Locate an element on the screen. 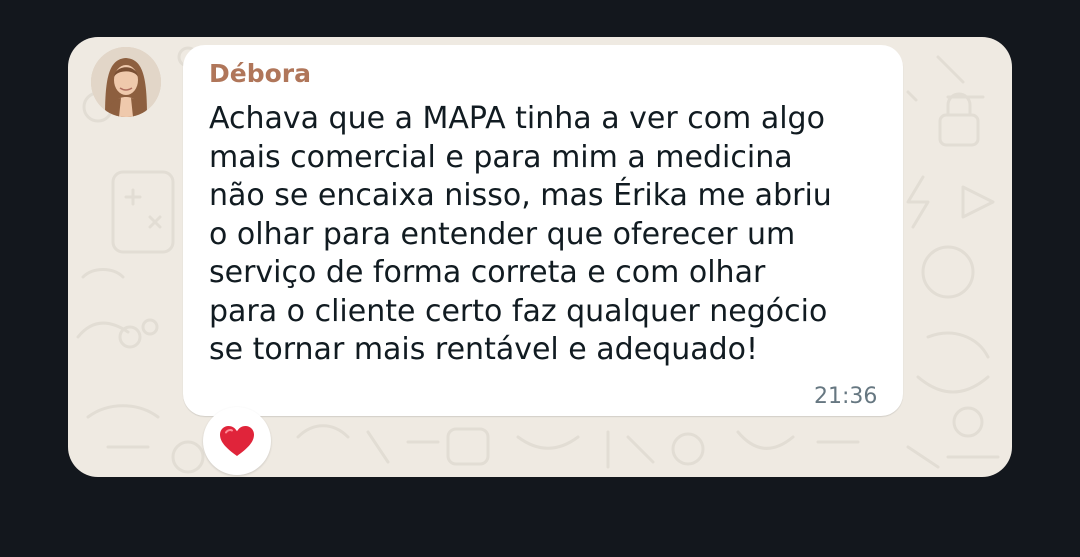 The width and height of the screenshot is (1080, 557). message-line: se tornar mais rentável e adequado! is located at coordinates (484, 349).